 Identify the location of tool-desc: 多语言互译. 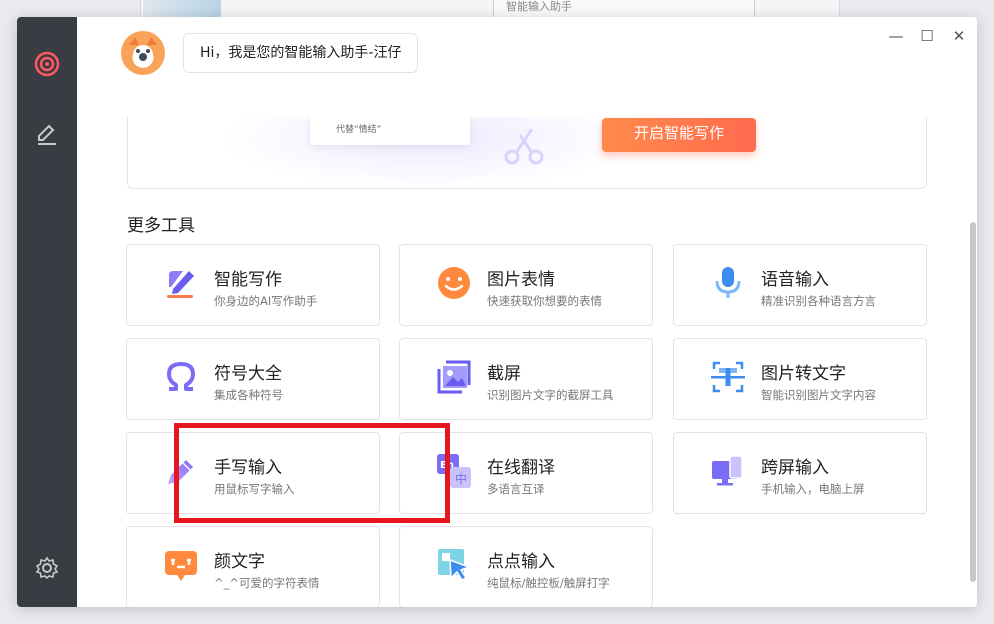
(516, 489).